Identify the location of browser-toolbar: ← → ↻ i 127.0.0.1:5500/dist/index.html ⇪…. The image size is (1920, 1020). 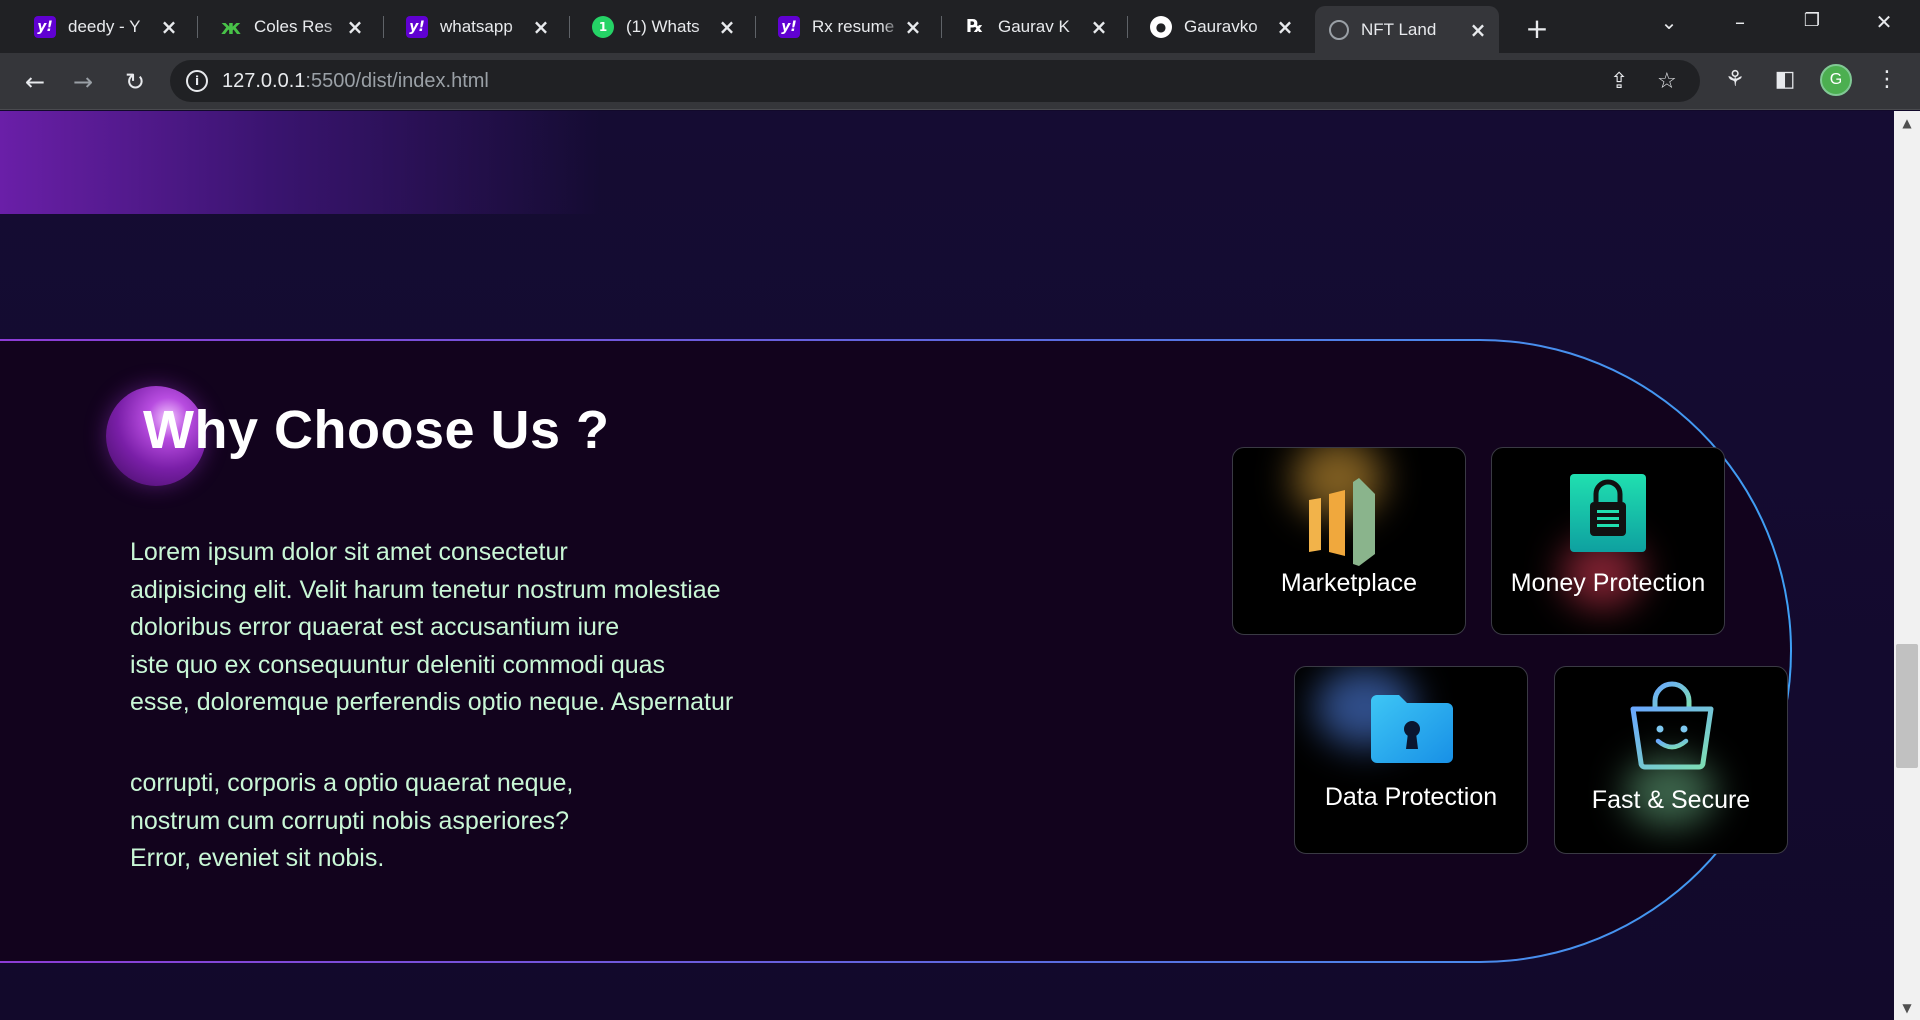
(960, 81).